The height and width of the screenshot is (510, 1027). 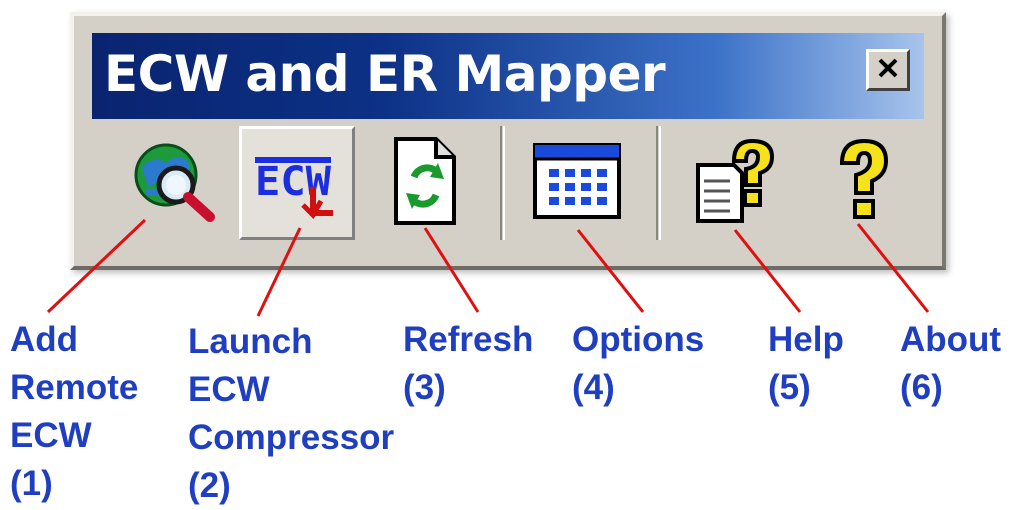 What do you see at coordinates (951, 339) in the screenshot?
I see `callout-line: About` at bounding box center [951, 339].